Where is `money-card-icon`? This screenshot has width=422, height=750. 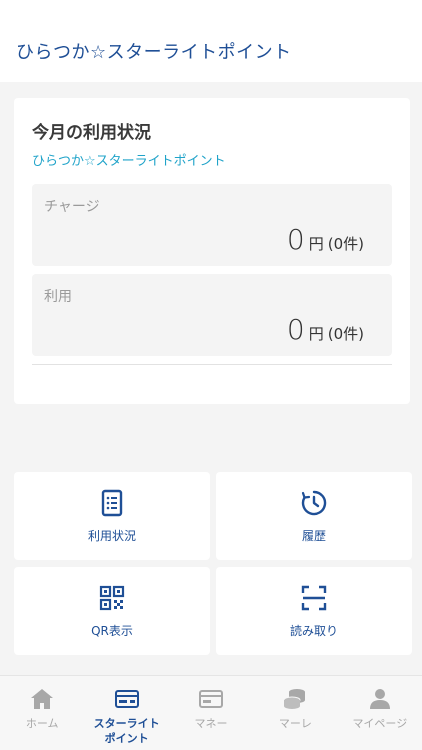 money-card-icon is located at coordinates (211, 699).